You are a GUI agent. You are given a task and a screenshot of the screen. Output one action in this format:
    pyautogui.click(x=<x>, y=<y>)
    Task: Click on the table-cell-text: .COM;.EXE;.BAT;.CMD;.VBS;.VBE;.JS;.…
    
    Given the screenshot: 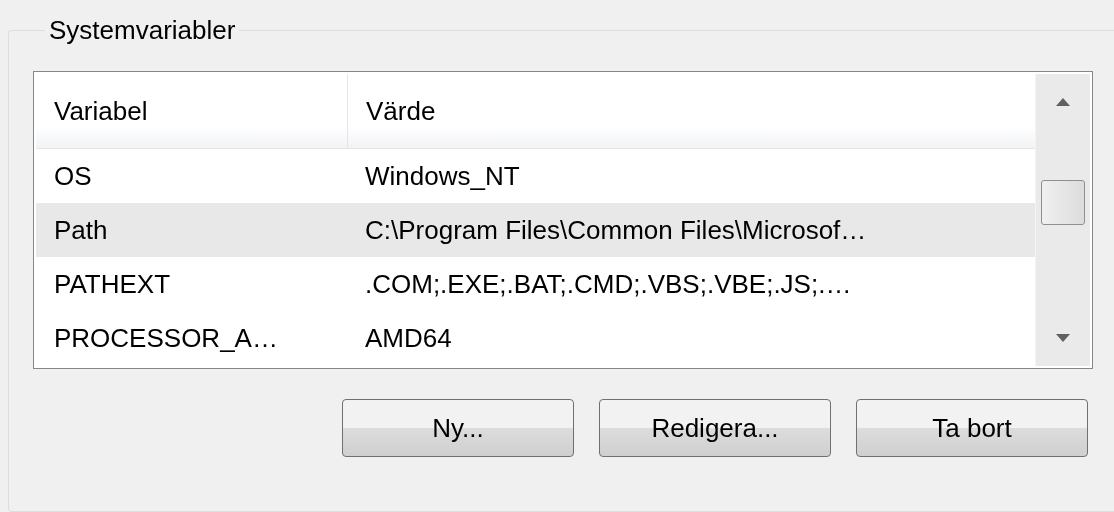 What is the action you would take?
    pyautogui.click(x=608, y=284)
    